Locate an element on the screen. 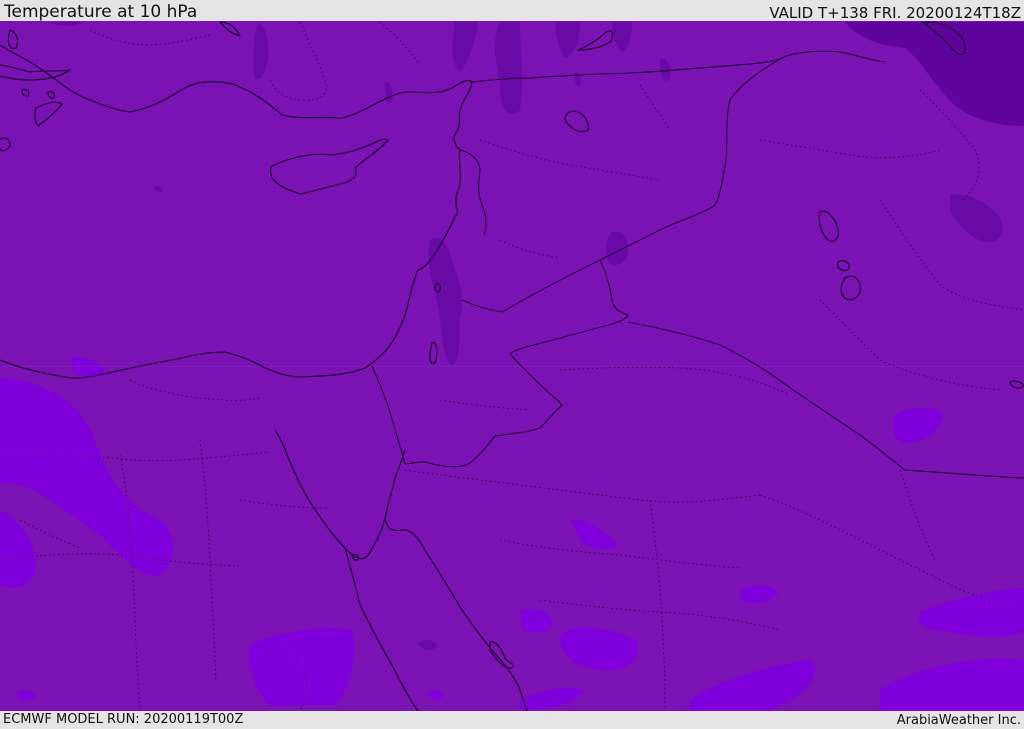  map-title: Temperature at 10 hPa is located at coordinates (101, 12).